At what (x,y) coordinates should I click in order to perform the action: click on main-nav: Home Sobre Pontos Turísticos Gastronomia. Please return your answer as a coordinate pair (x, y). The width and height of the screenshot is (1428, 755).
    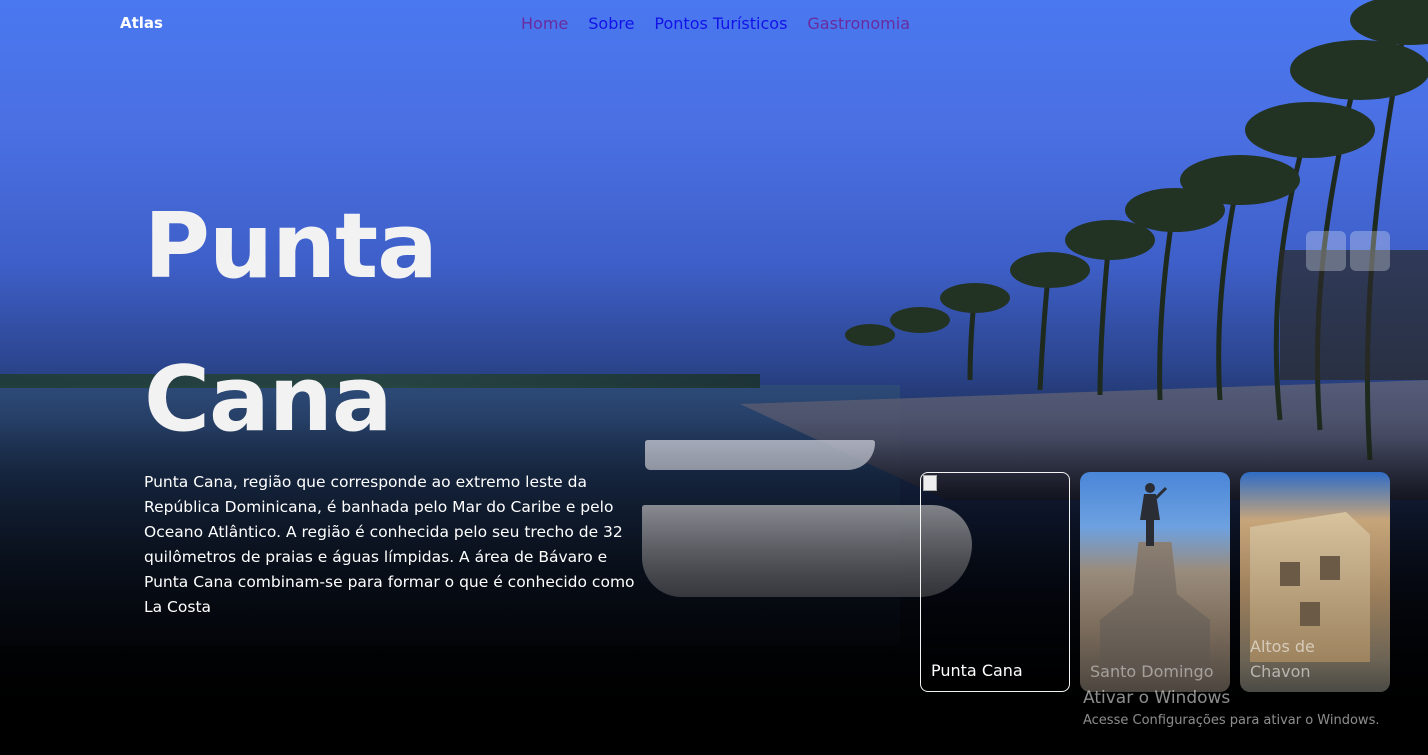
    Looking at the image, I should click on (715, 23).